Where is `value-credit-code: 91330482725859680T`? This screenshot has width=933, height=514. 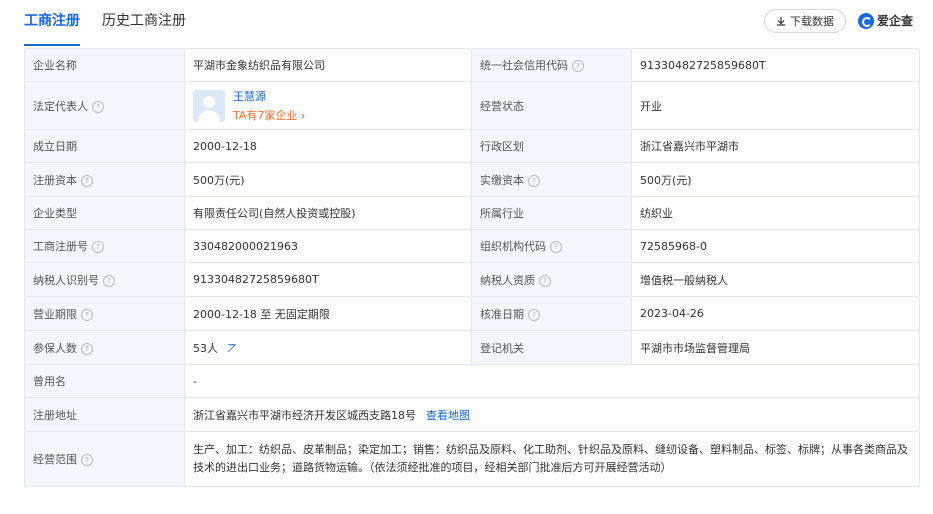
value-credit-code: 91330482725859680T is located at coordinates (775, 65).